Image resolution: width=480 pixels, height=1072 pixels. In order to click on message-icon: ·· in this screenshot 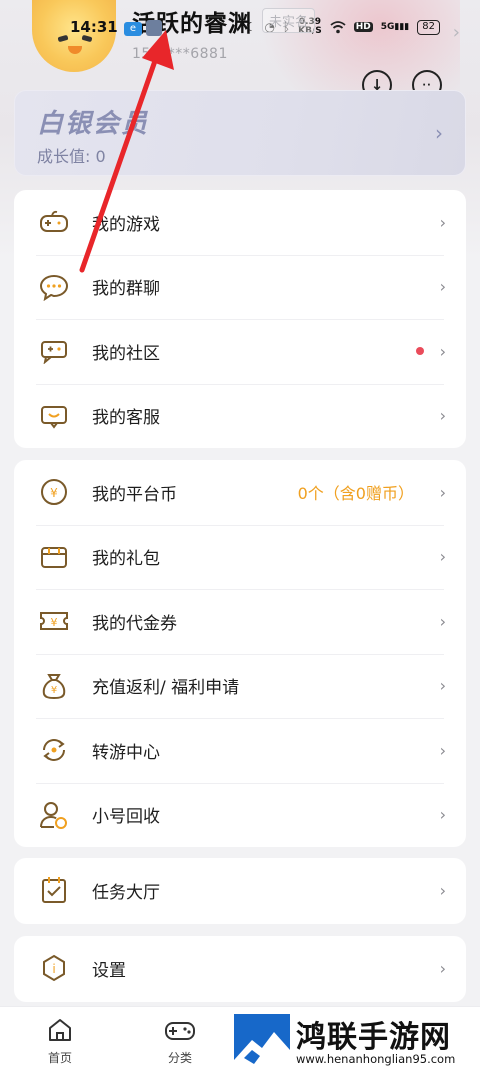, I will do `click(427, 85)`.